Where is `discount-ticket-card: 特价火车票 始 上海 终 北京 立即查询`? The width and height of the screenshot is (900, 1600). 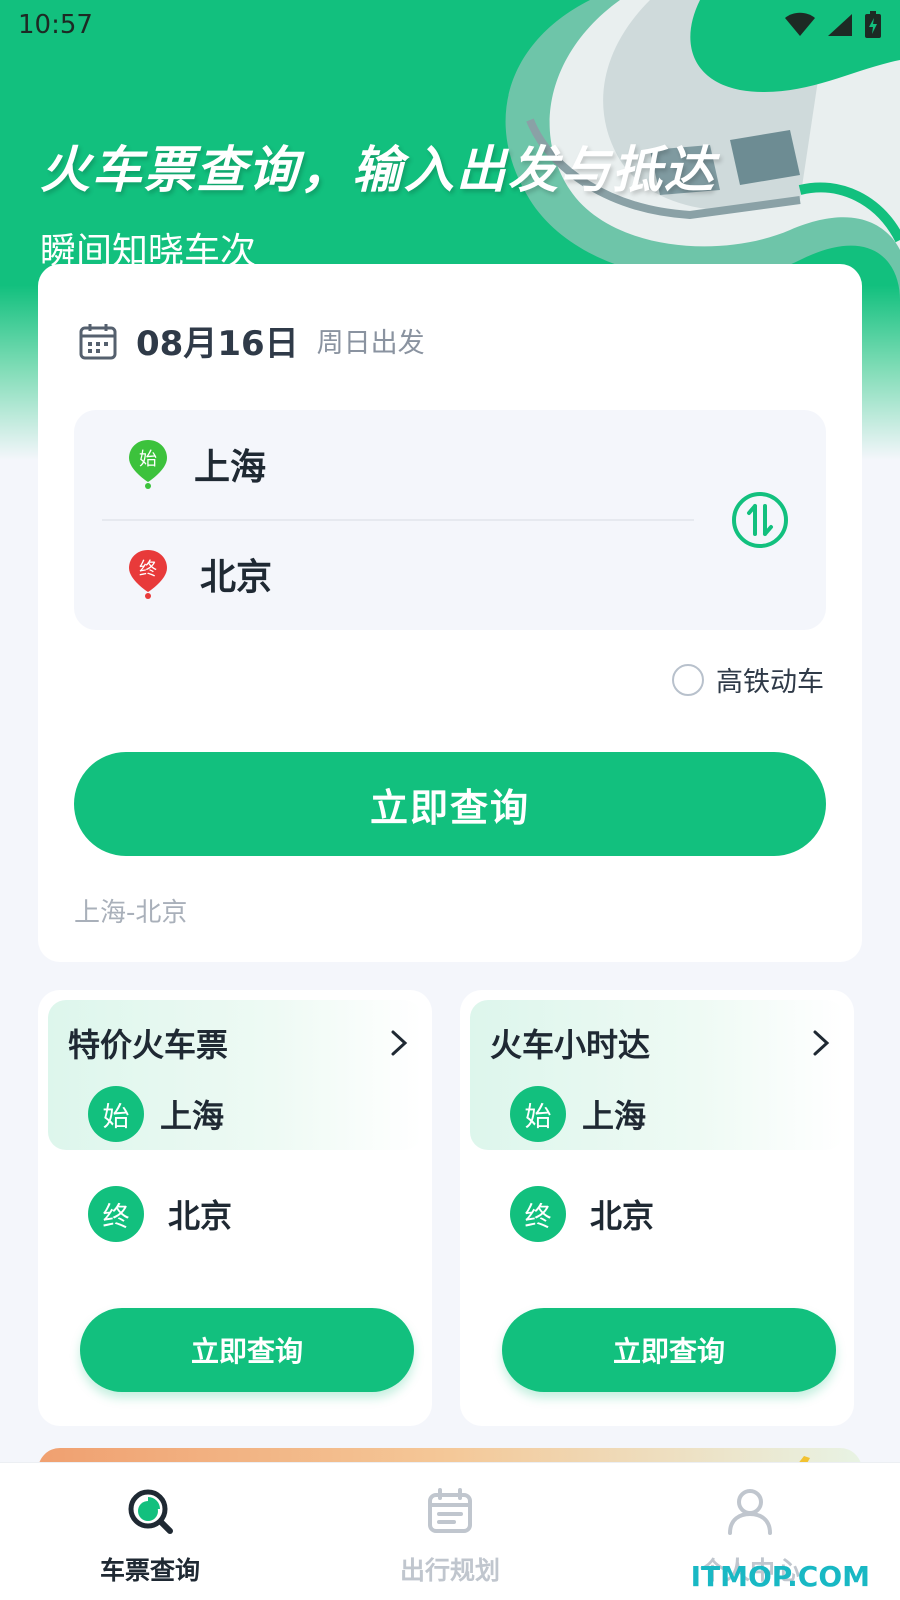 discount-ticket-card: 特价火车票 始 上海 终 北京 立即查询 is located at coordinates (235, 1208).